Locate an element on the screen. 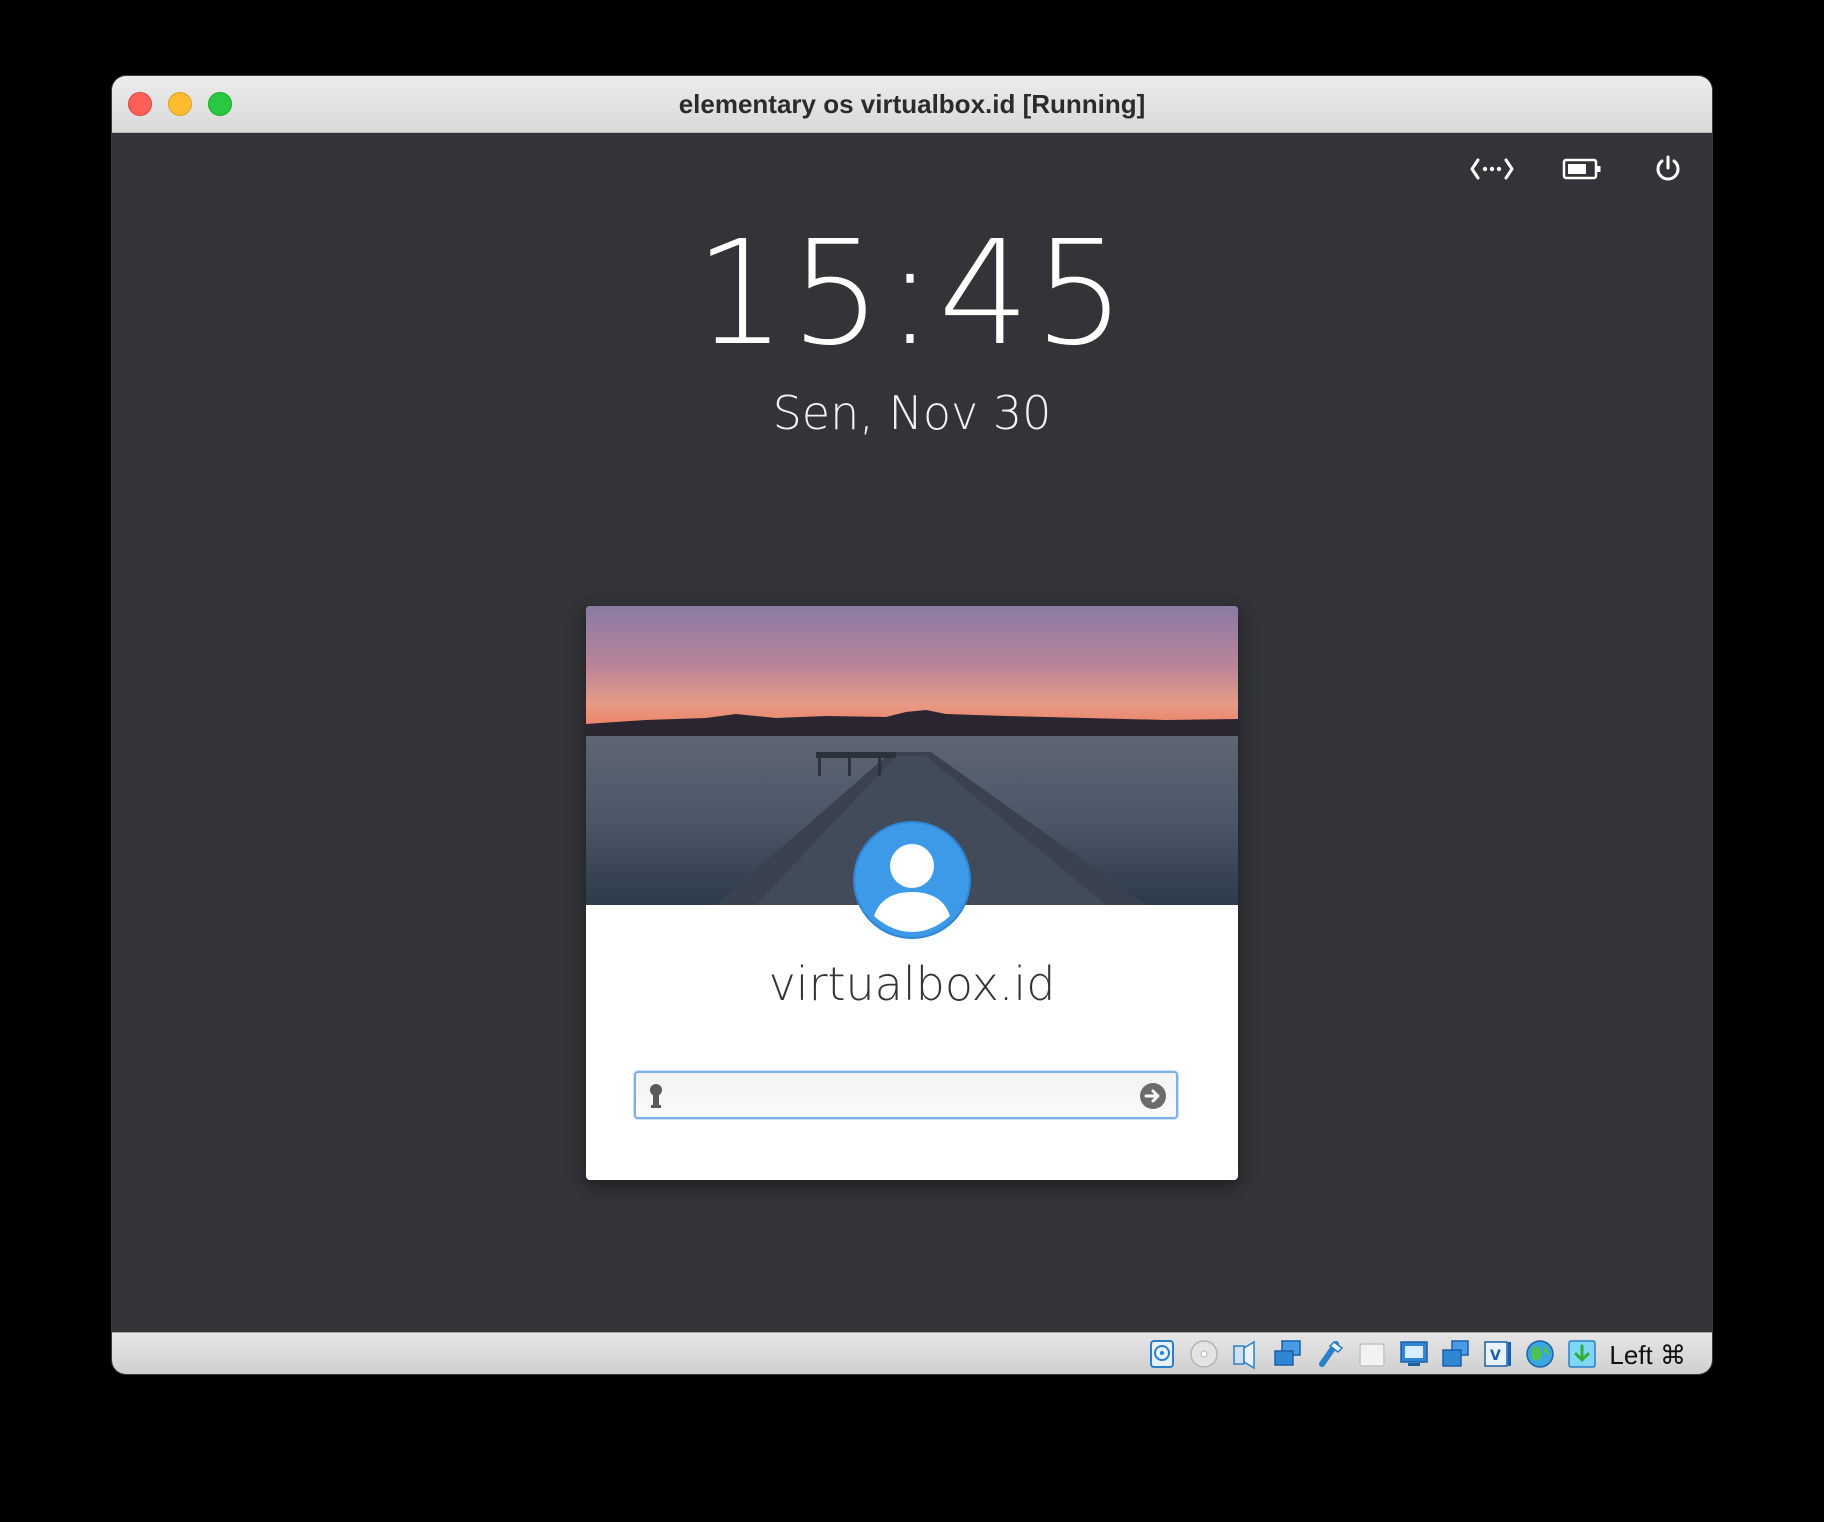 This screenshot has height=1522, width=1824. window-title: elementary os virtualbox.id [Running] is located at coordinates (912, 104).